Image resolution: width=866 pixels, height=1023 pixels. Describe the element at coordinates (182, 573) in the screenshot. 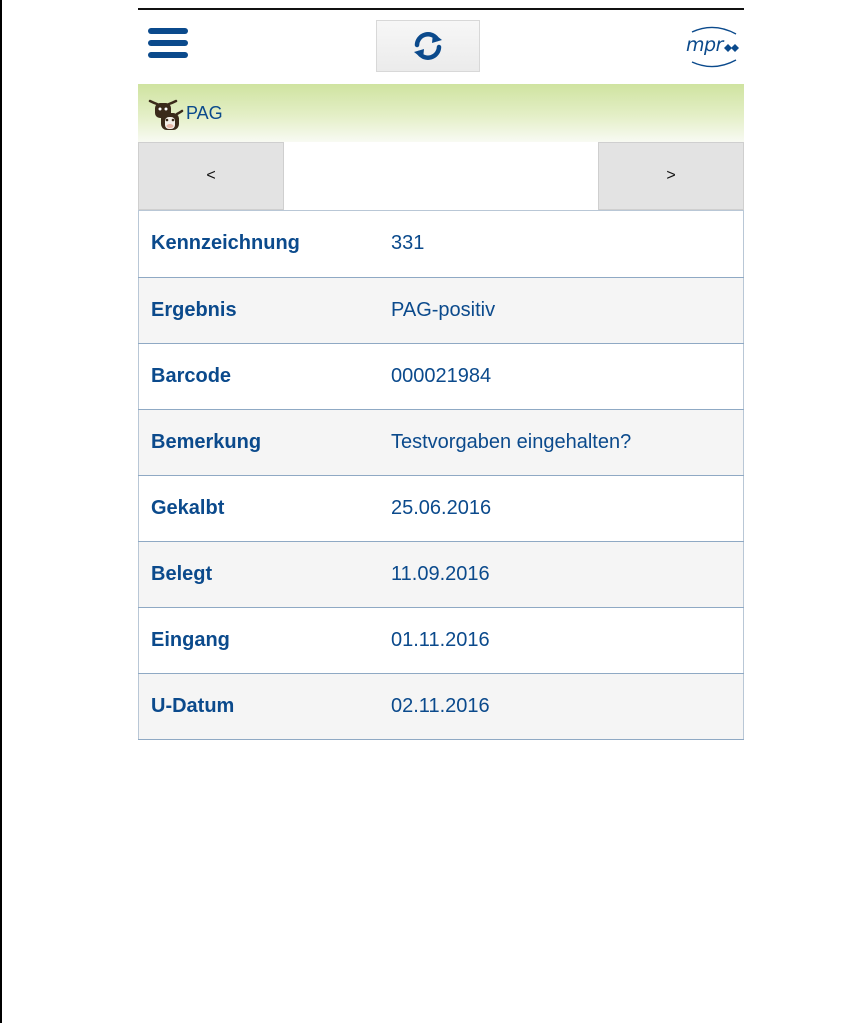

I see `row-label: Belegt` at that location.